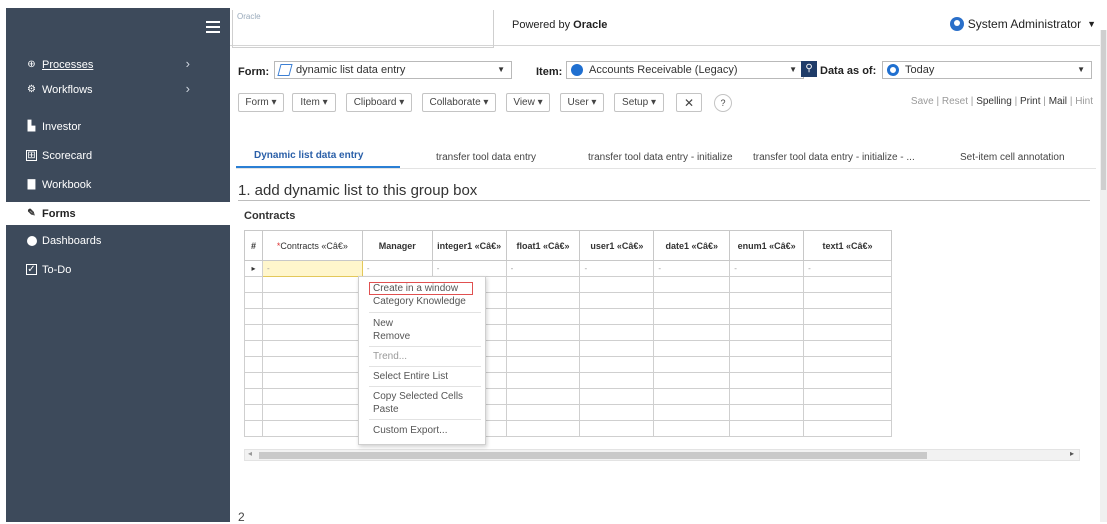  What do you see at coordinates (391, 336) in the screenshot?
I see `menu-item-remove: Remove` at bounding box center [391, 336].